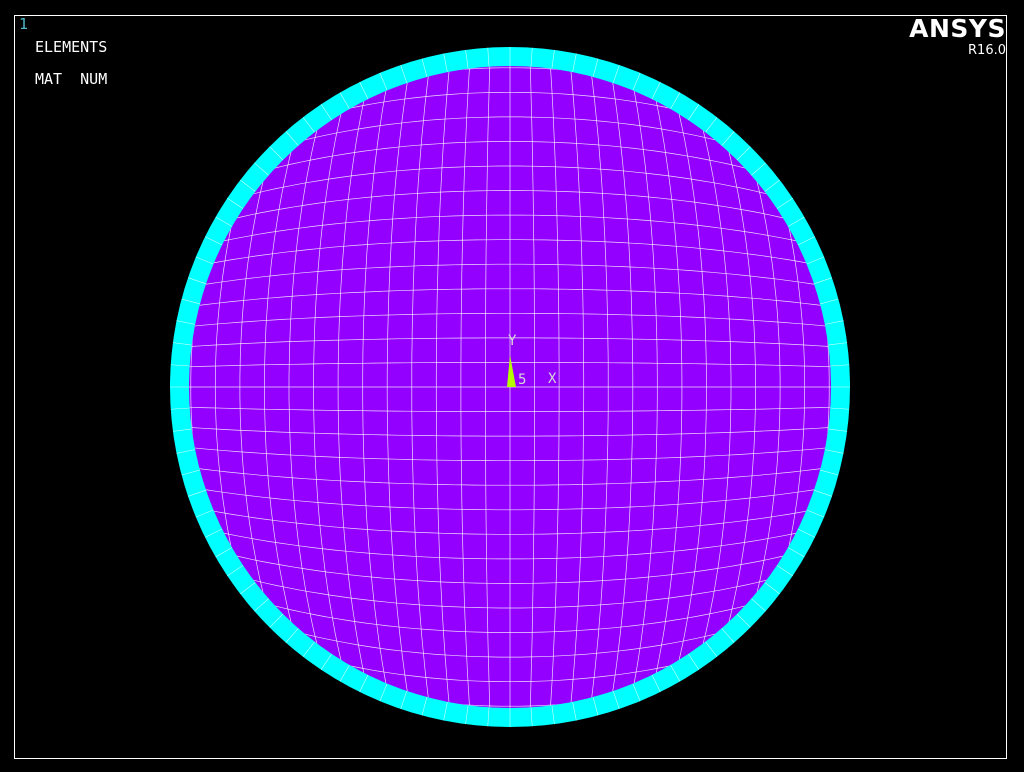  I want to click on triad-y-label: Y, so click(512, 341).